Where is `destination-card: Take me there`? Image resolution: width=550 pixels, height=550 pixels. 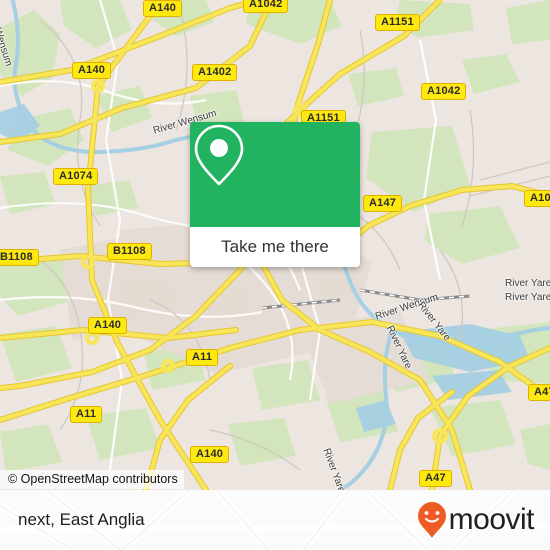 destination-card: Take me there is located at coordinates (275, 194).